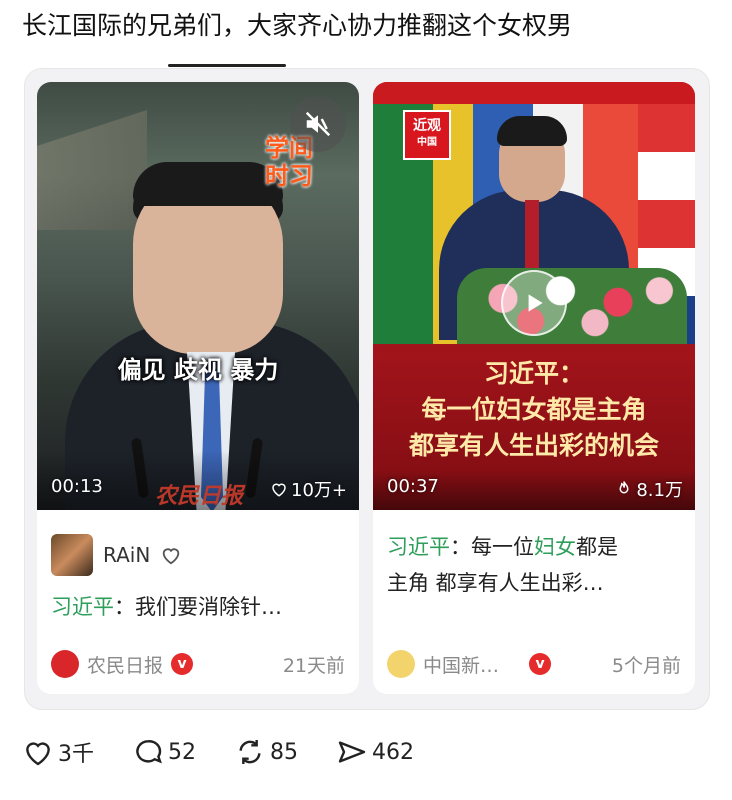 This screenshot has height=800, width=732. I want to click on post-time: 5个月前, so click(646, 665).